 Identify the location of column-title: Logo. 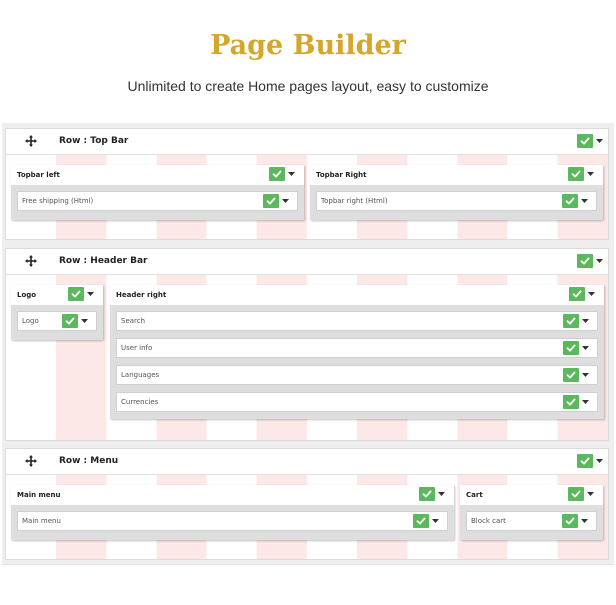
(27, 295).